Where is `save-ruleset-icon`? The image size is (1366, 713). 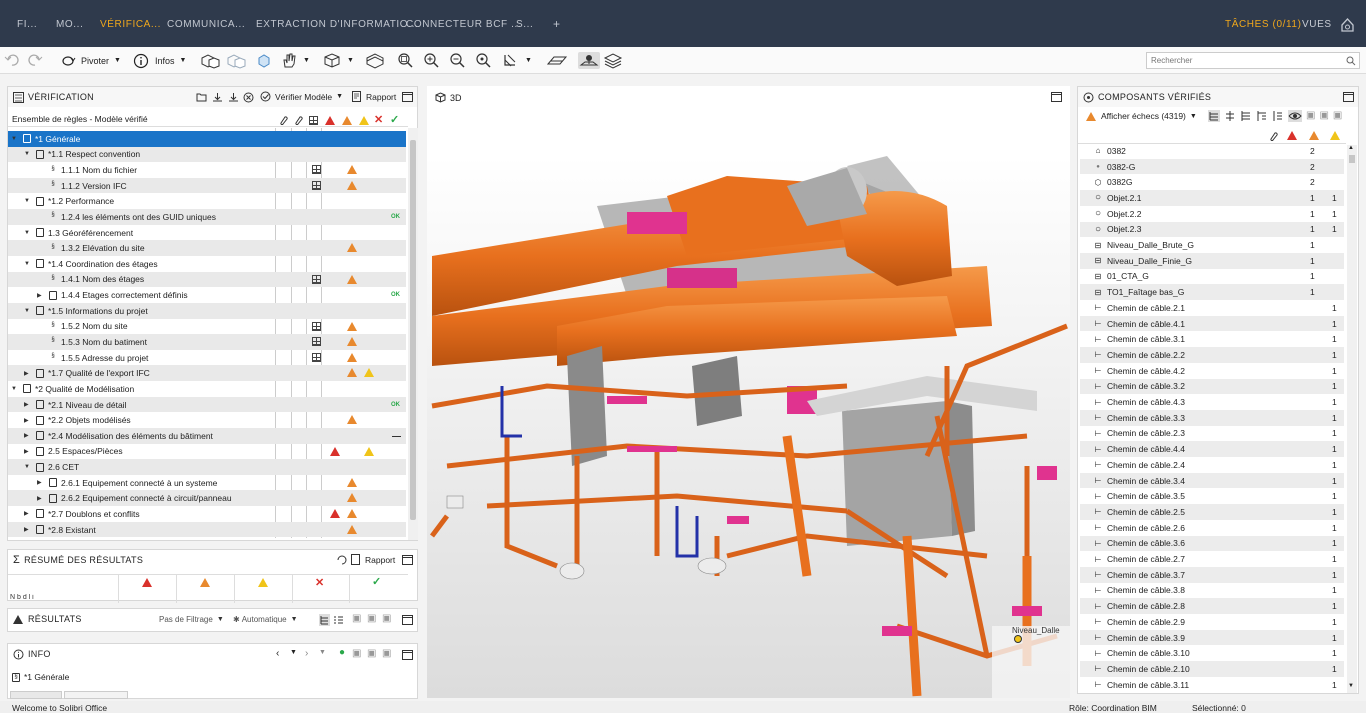 save-ruleset-icon is located at coordinates (233, 97).